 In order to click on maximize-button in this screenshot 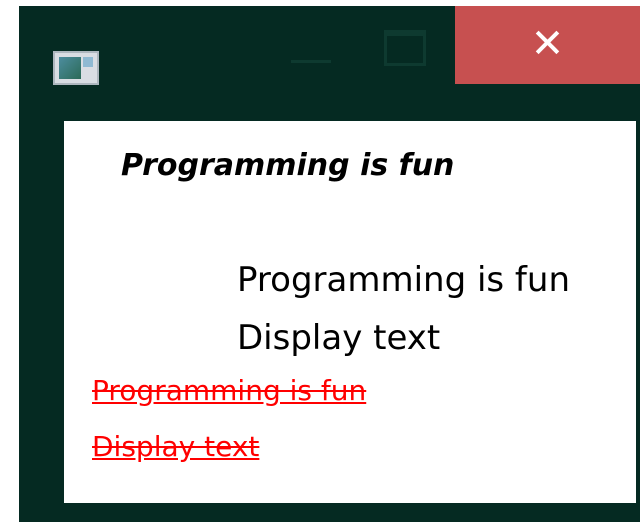, I will do `click(405, 45)`.